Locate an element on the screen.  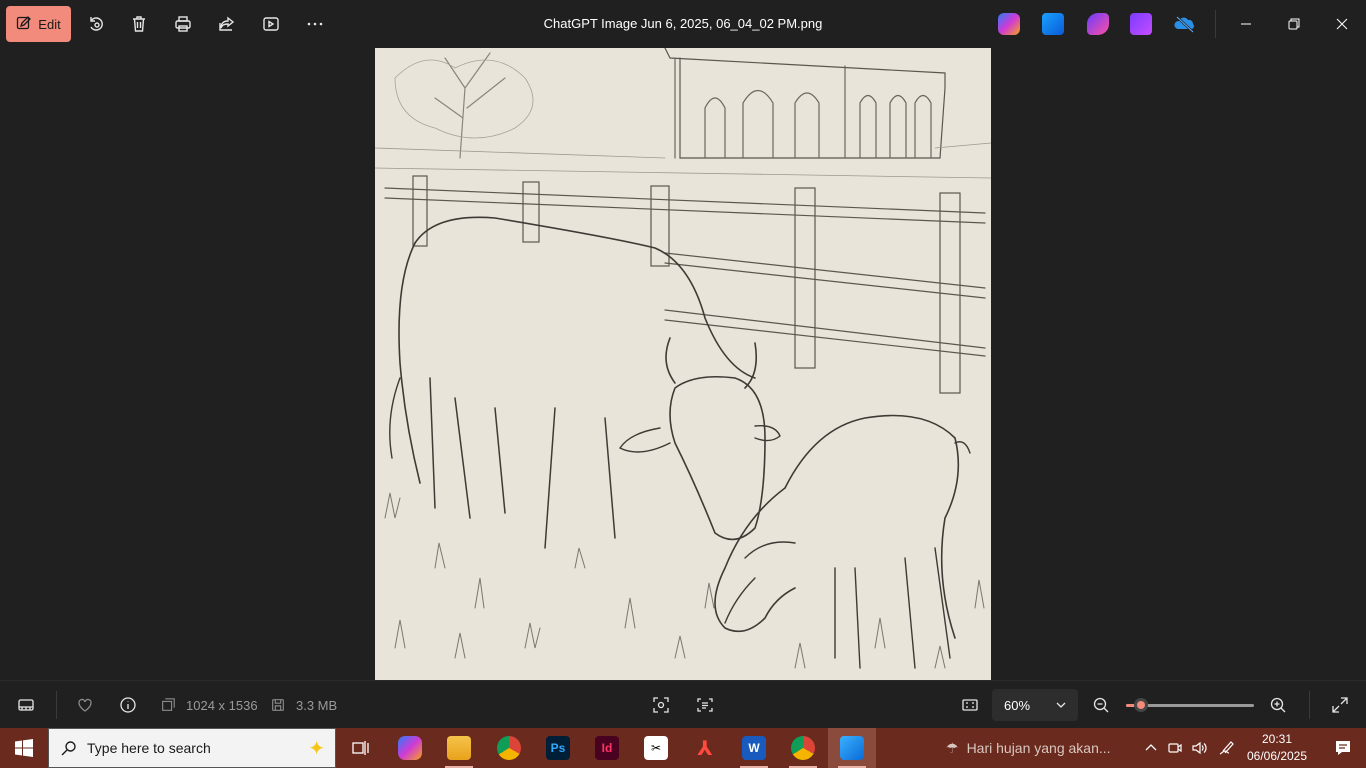
taskbar-copilot is located at coordinates (410, 748).